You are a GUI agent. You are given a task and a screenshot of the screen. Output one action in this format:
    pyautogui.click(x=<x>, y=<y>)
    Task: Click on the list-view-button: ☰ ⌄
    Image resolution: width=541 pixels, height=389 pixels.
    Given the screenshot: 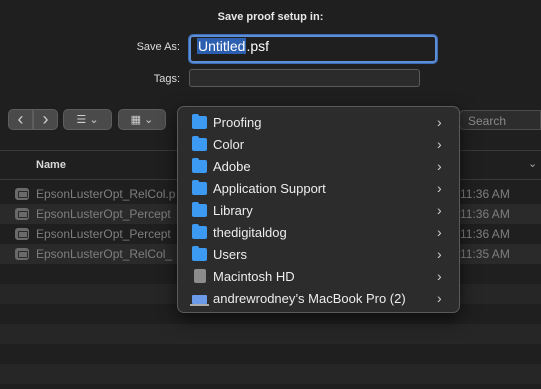 What is the action you would take?
    pyautogui.click(x=87, y=119)
    